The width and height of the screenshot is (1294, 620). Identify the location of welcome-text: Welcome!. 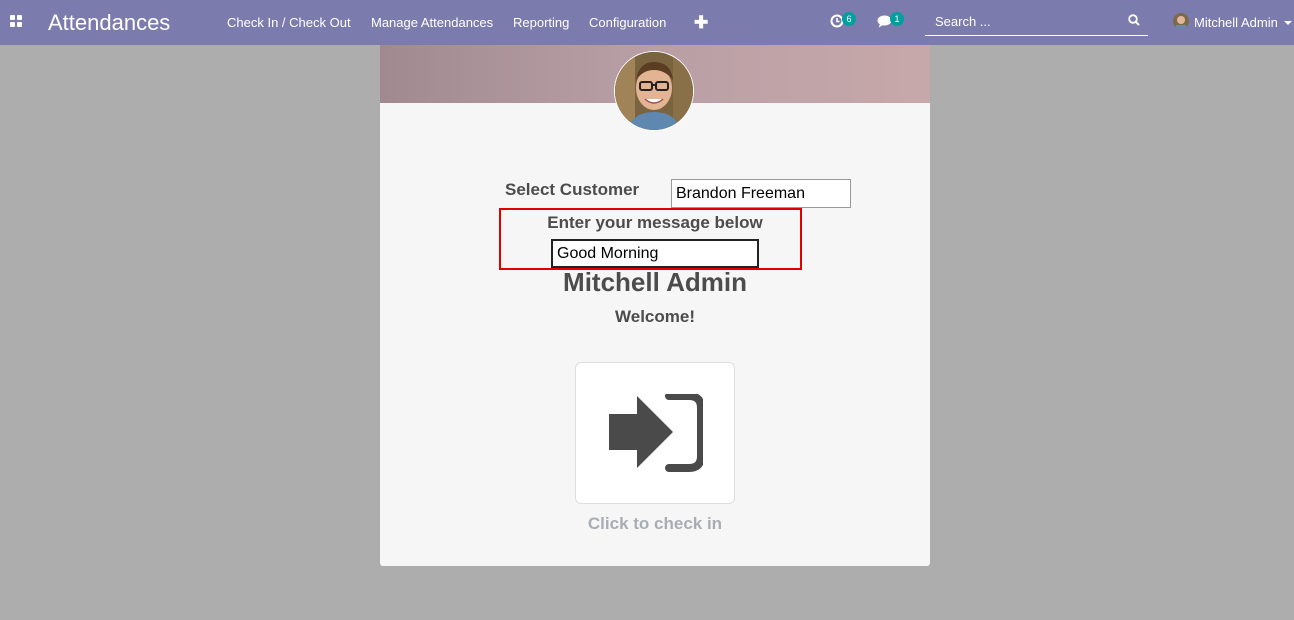
(655, 316).